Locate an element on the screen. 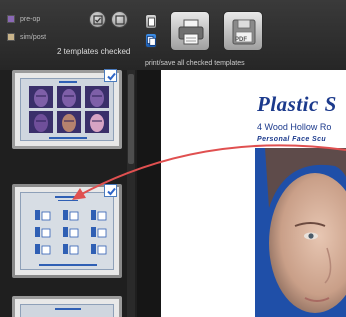 The width and height of the screenshot is (346, 317). uncheck-all-button is located at coordinates (119, 19).